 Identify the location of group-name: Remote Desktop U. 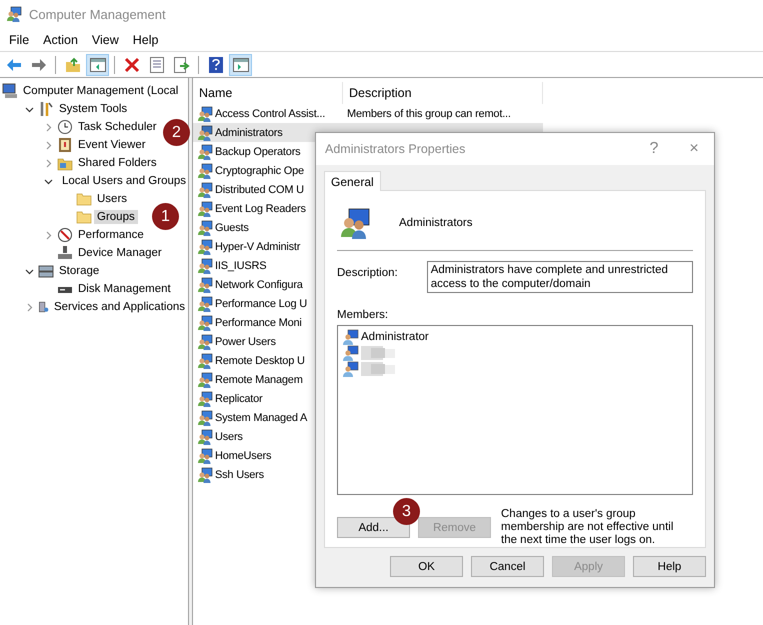
(260, 360).